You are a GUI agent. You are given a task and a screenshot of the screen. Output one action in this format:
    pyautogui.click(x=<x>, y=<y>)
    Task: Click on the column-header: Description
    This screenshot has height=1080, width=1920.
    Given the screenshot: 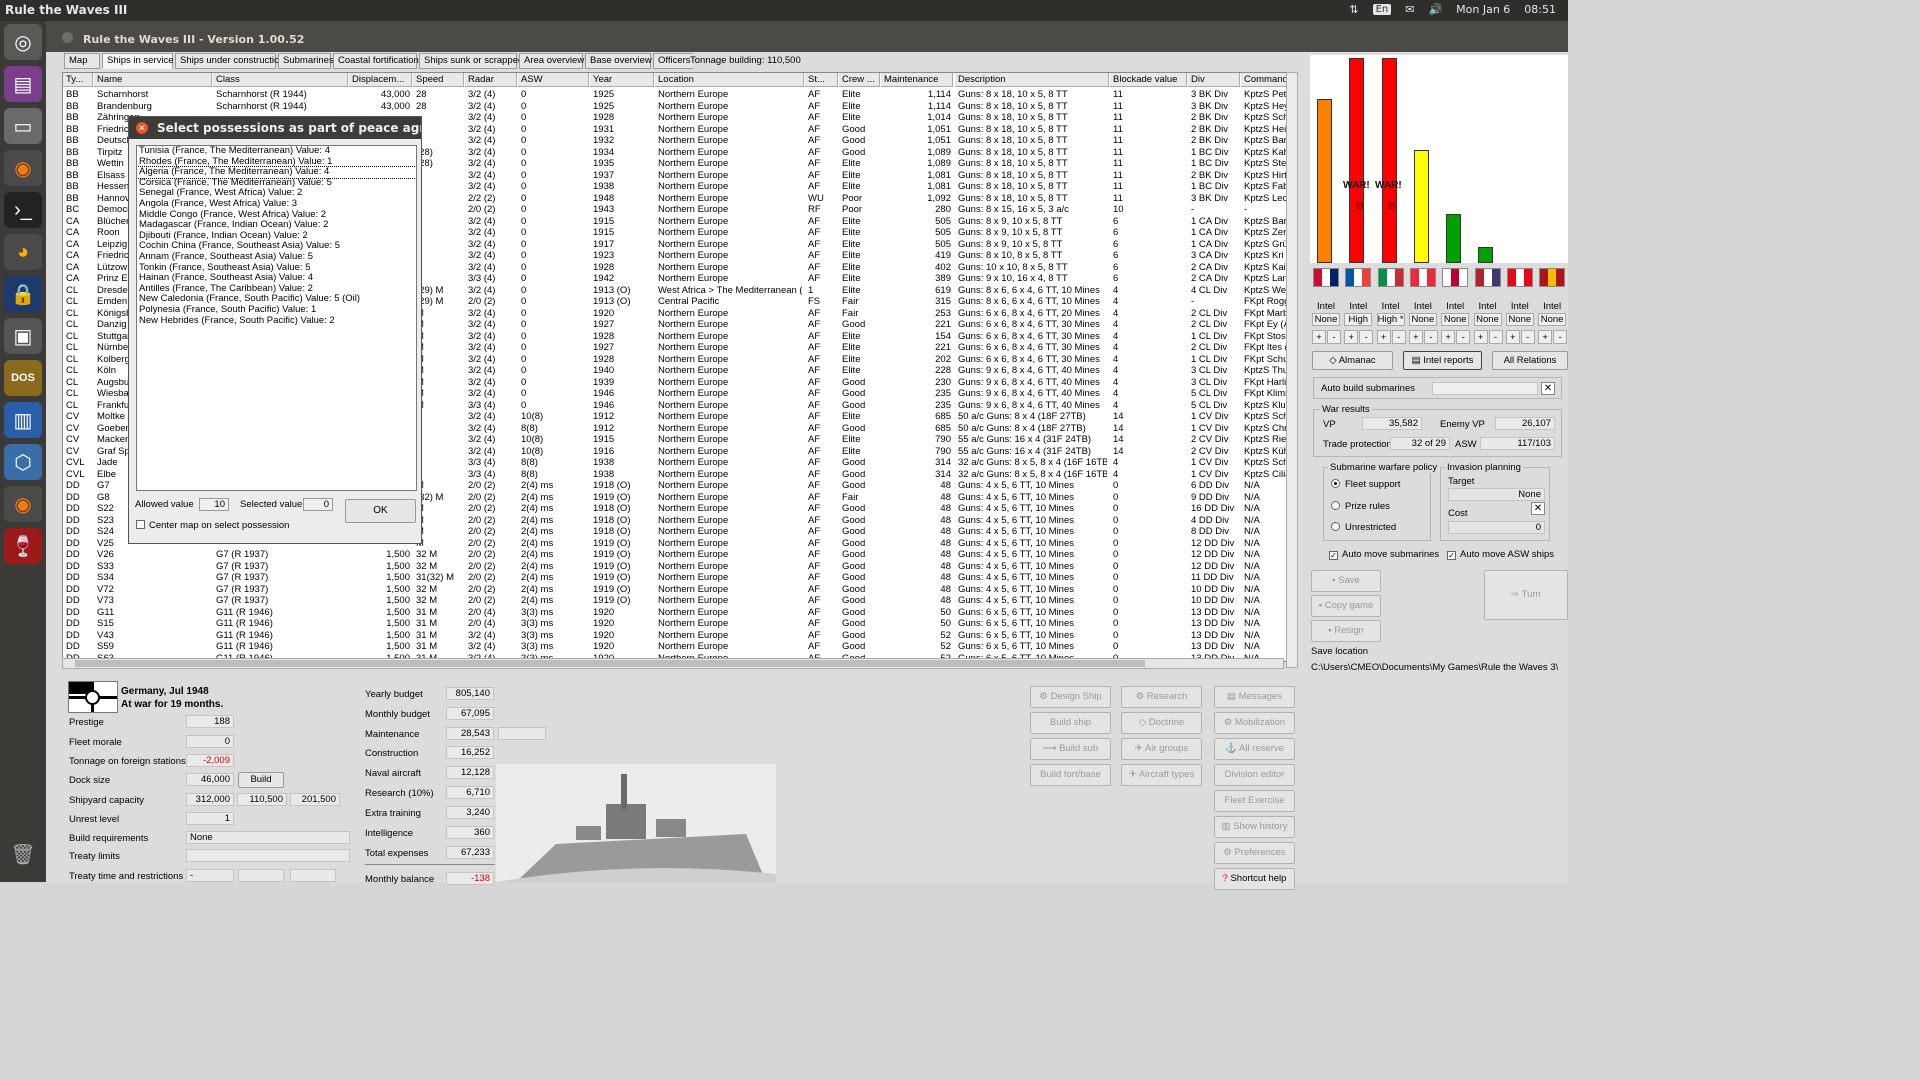 What is the action you would take?
    pyautogui.click(x=1032, y=80)
    